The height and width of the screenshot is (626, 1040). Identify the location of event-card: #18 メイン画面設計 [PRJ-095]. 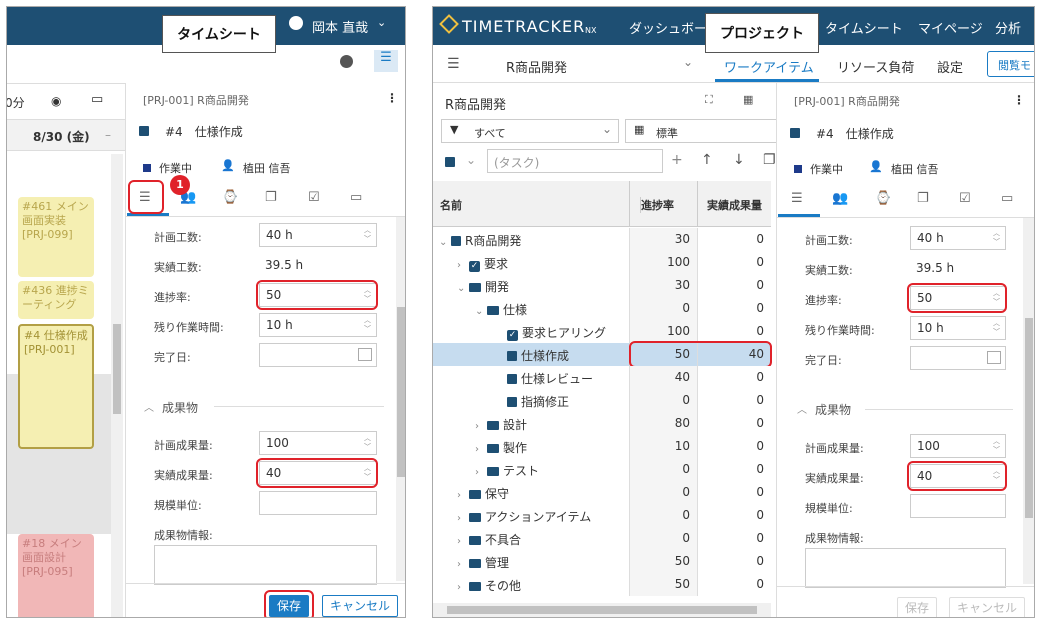
(56, 575).